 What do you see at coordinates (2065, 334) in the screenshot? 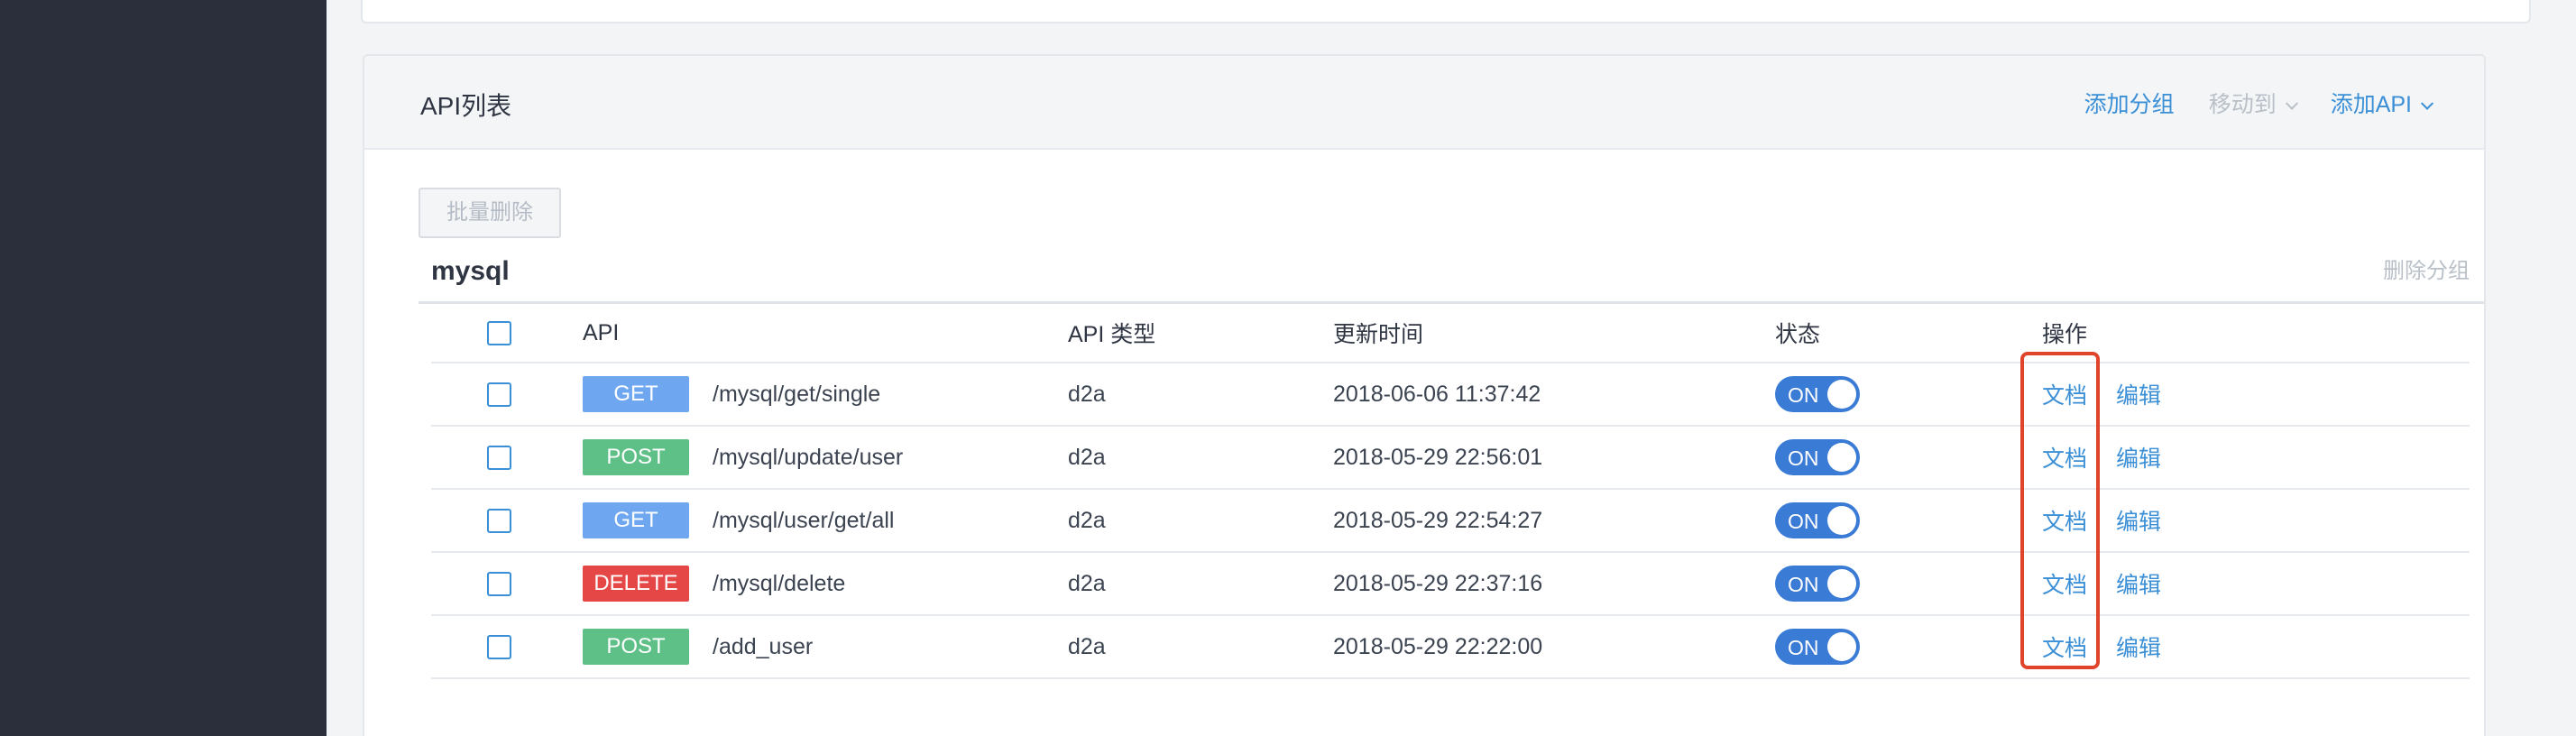
I see `header-ops: 操作` at bounding box center [2065, 334].